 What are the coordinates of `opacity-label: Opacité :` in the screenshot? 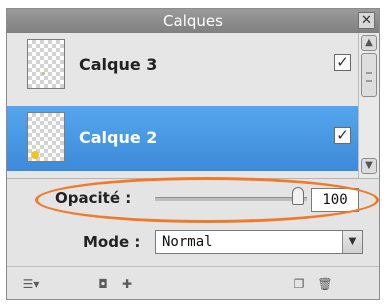 It's located at (93, 198).